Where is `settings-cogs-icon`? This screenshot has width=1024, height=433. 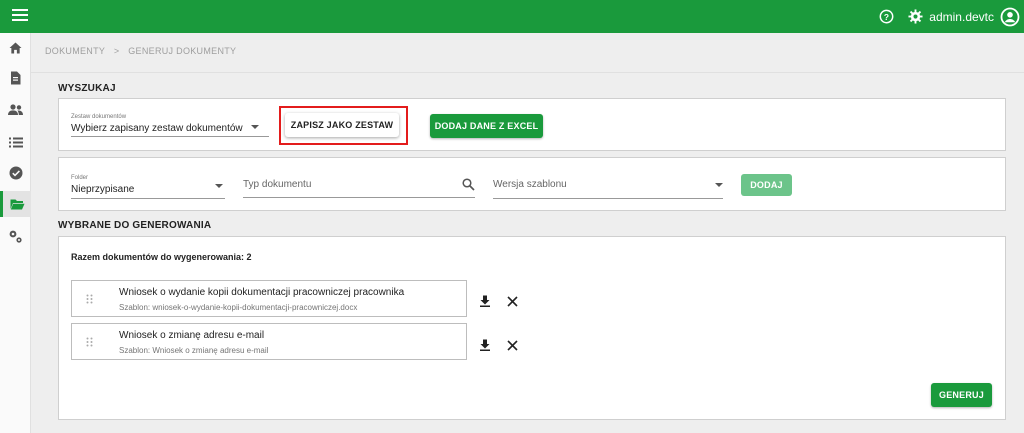
settings-cogs-icon is located at coordinates (15, 236).